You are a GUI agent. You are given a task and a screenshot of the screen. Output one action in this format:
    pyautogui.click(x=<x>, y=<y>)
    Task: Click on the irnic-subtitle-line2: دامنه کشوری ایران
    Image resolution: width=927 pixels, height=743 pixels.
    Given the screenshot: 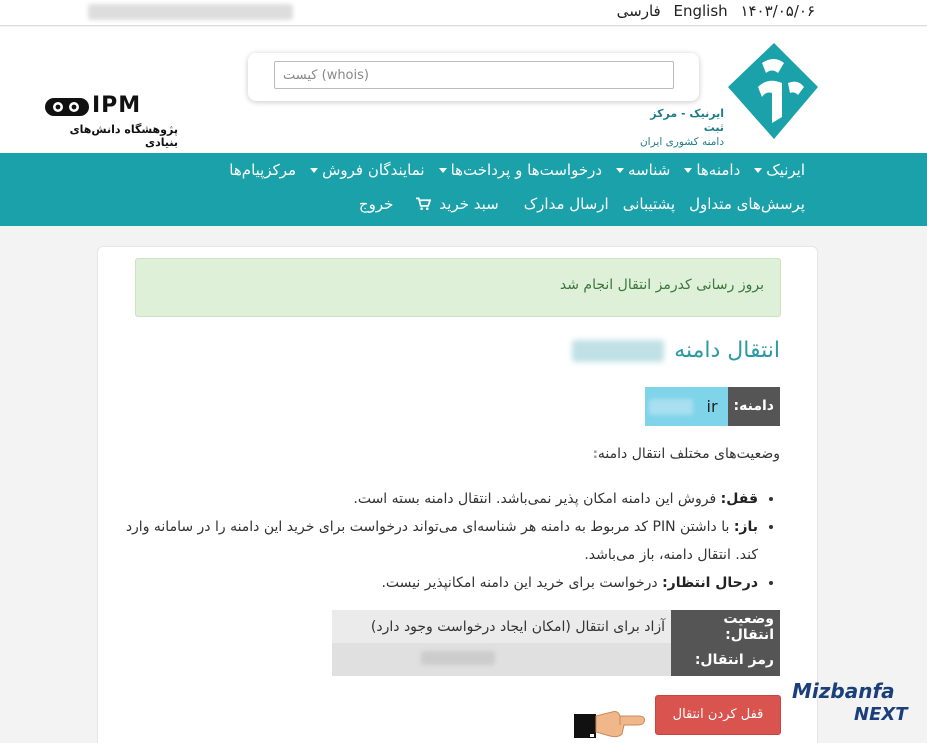 What is the action you would take?
    pyautogui.click(x=681, y=142)
    